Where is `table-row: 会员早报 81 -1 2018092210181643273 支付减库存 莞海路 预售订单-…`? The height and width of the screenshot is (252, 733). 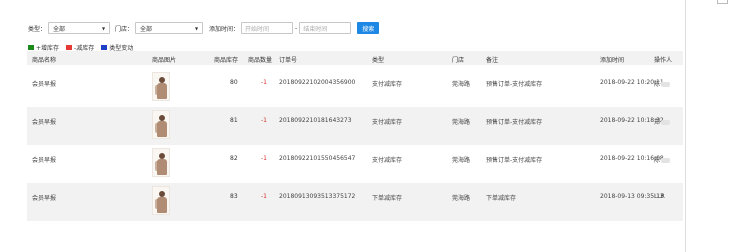 table-row: 会员早报 81 -1 2018092210181643273 支付减库存 莞海路 预售订单-… is located at coordinates (355, 126).